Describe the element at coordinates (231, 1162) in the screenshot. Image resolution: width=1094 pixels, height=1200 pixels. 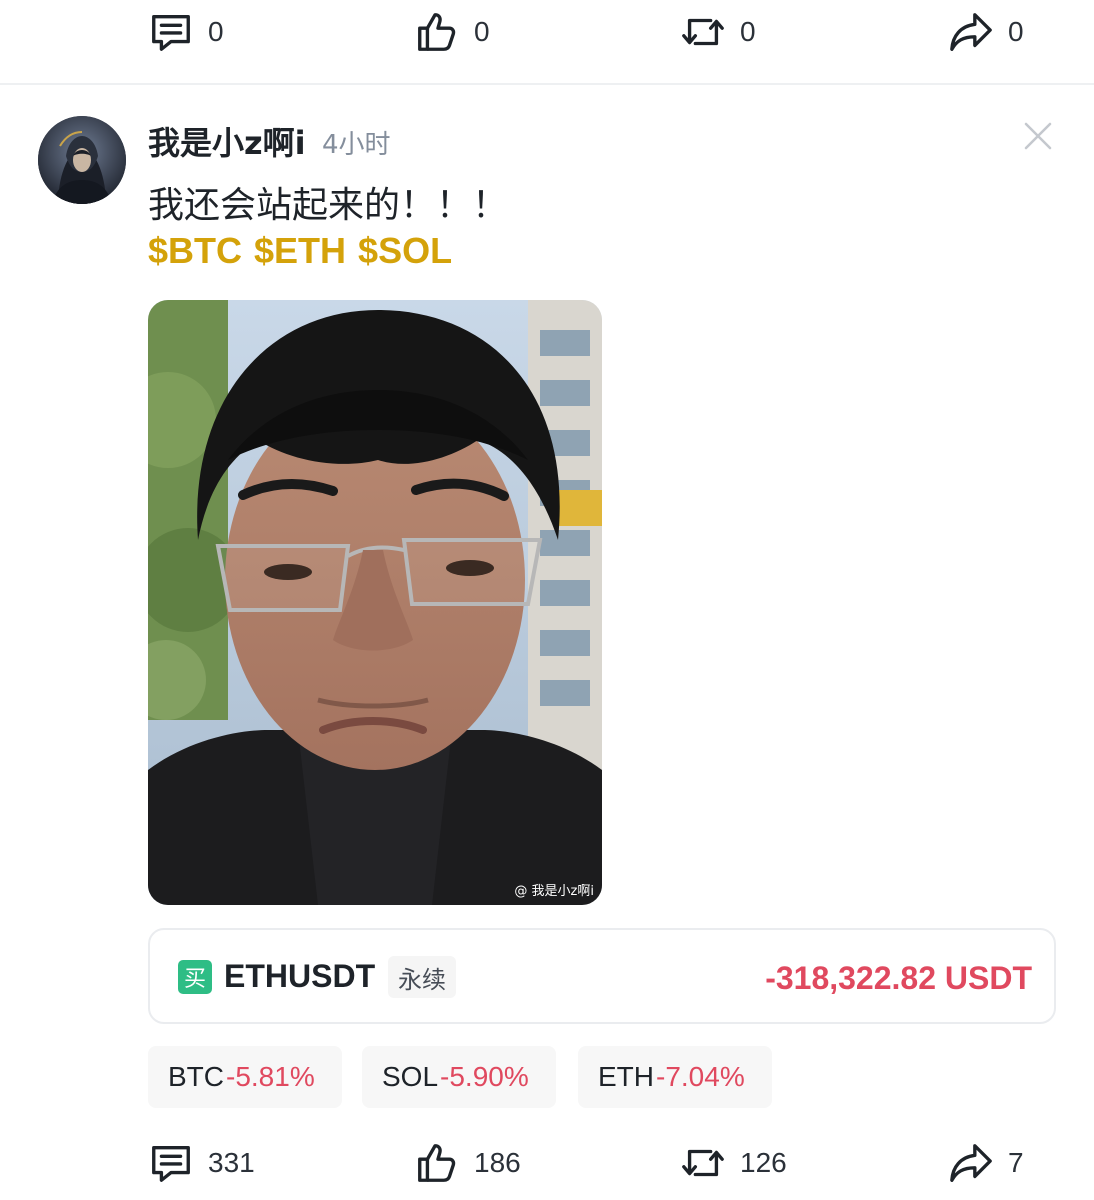
I see `comment-count: 331` at that location.